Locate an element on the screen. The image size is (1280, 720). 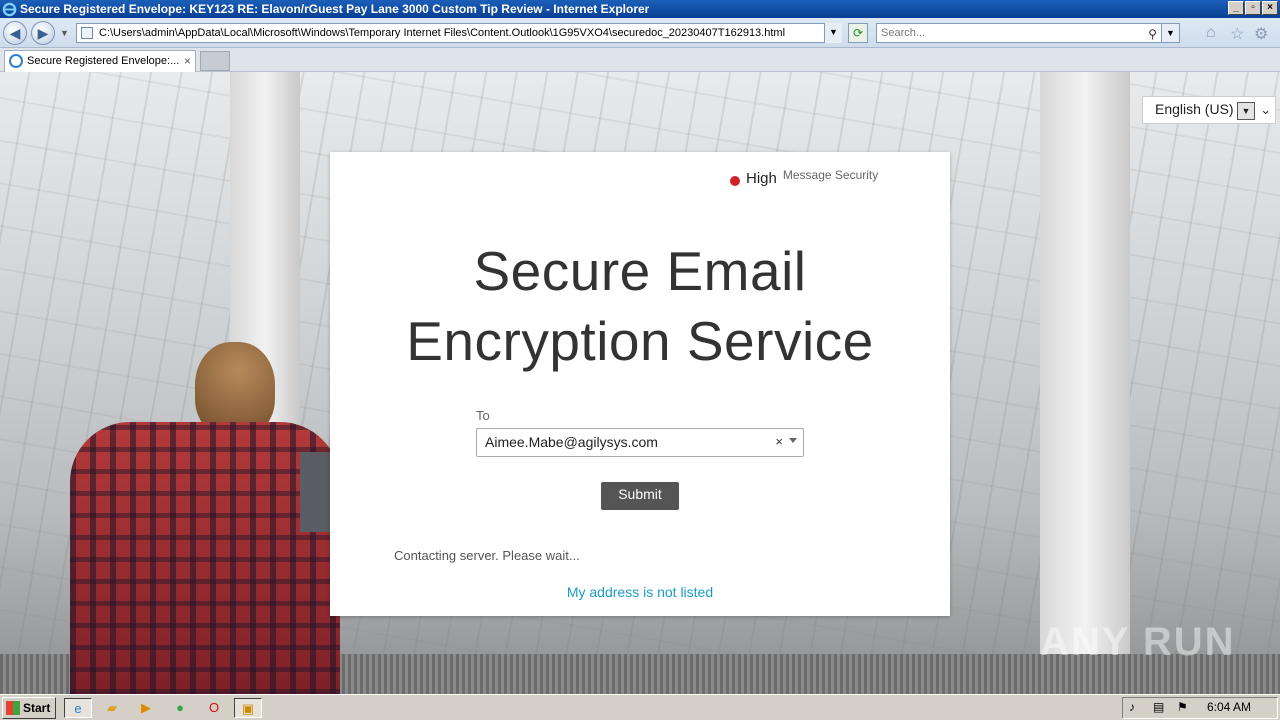
search-input: Search... ⚲ ▼ is located at coordinates (1028, 33).